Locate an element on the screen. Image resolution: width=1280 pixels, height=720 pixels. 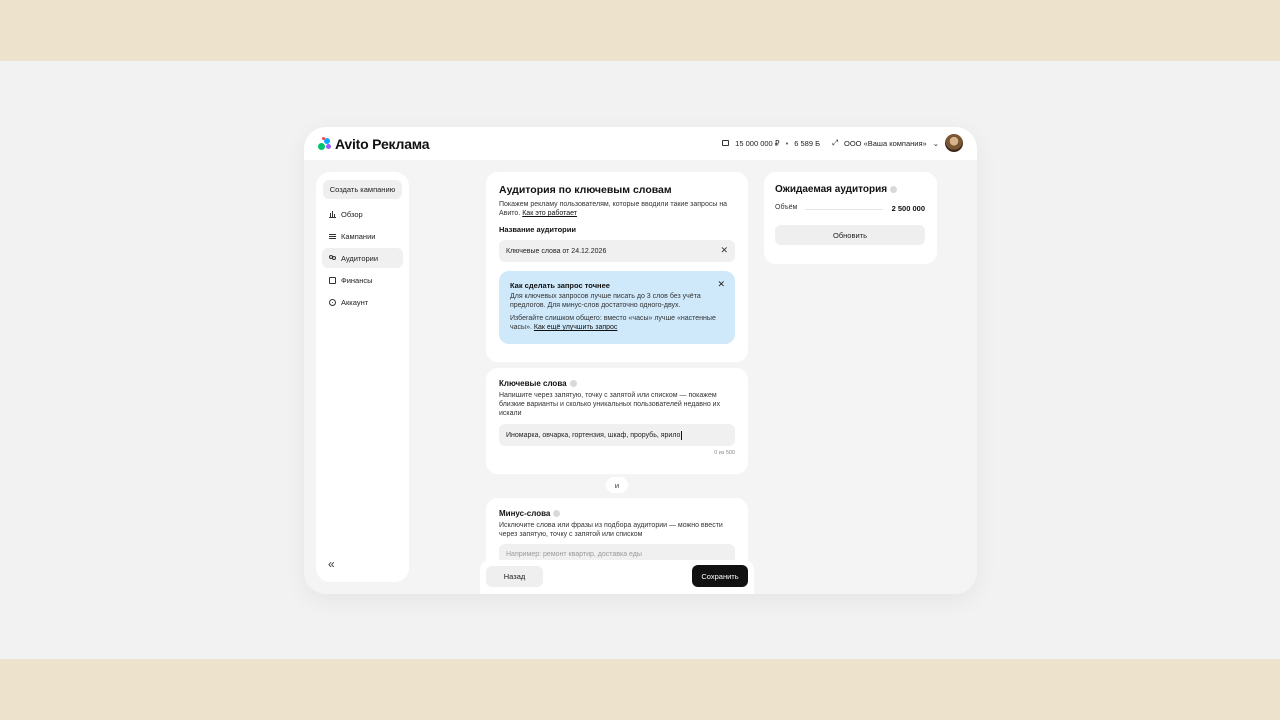
update-button: Обновить is located at coordinates (850, 235).